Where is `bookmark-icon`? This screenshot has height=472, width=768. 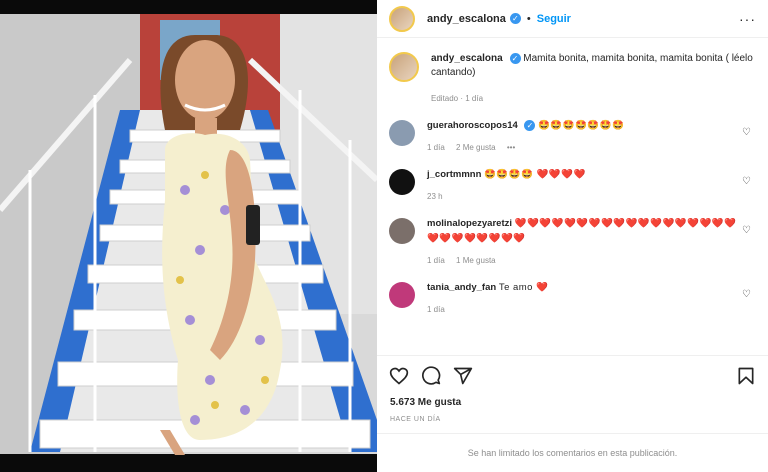 bookmark-icon is located at coordinates (746, 376).